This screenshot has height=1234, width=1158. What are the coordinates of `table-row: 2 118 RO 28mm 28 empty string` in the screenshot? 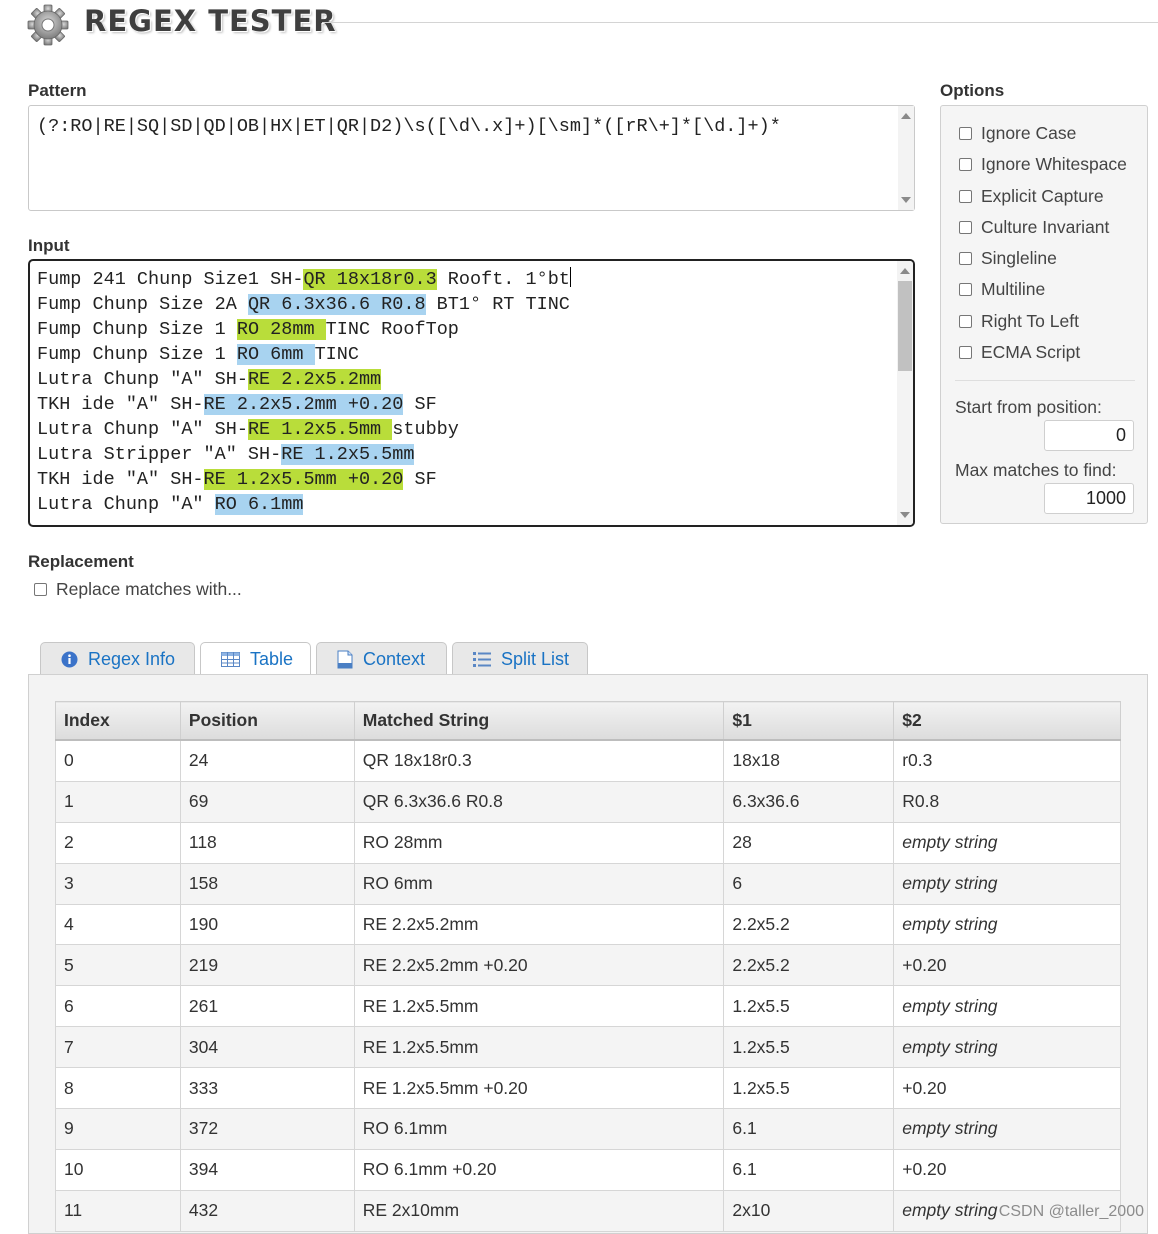 It's located at (588, 842).